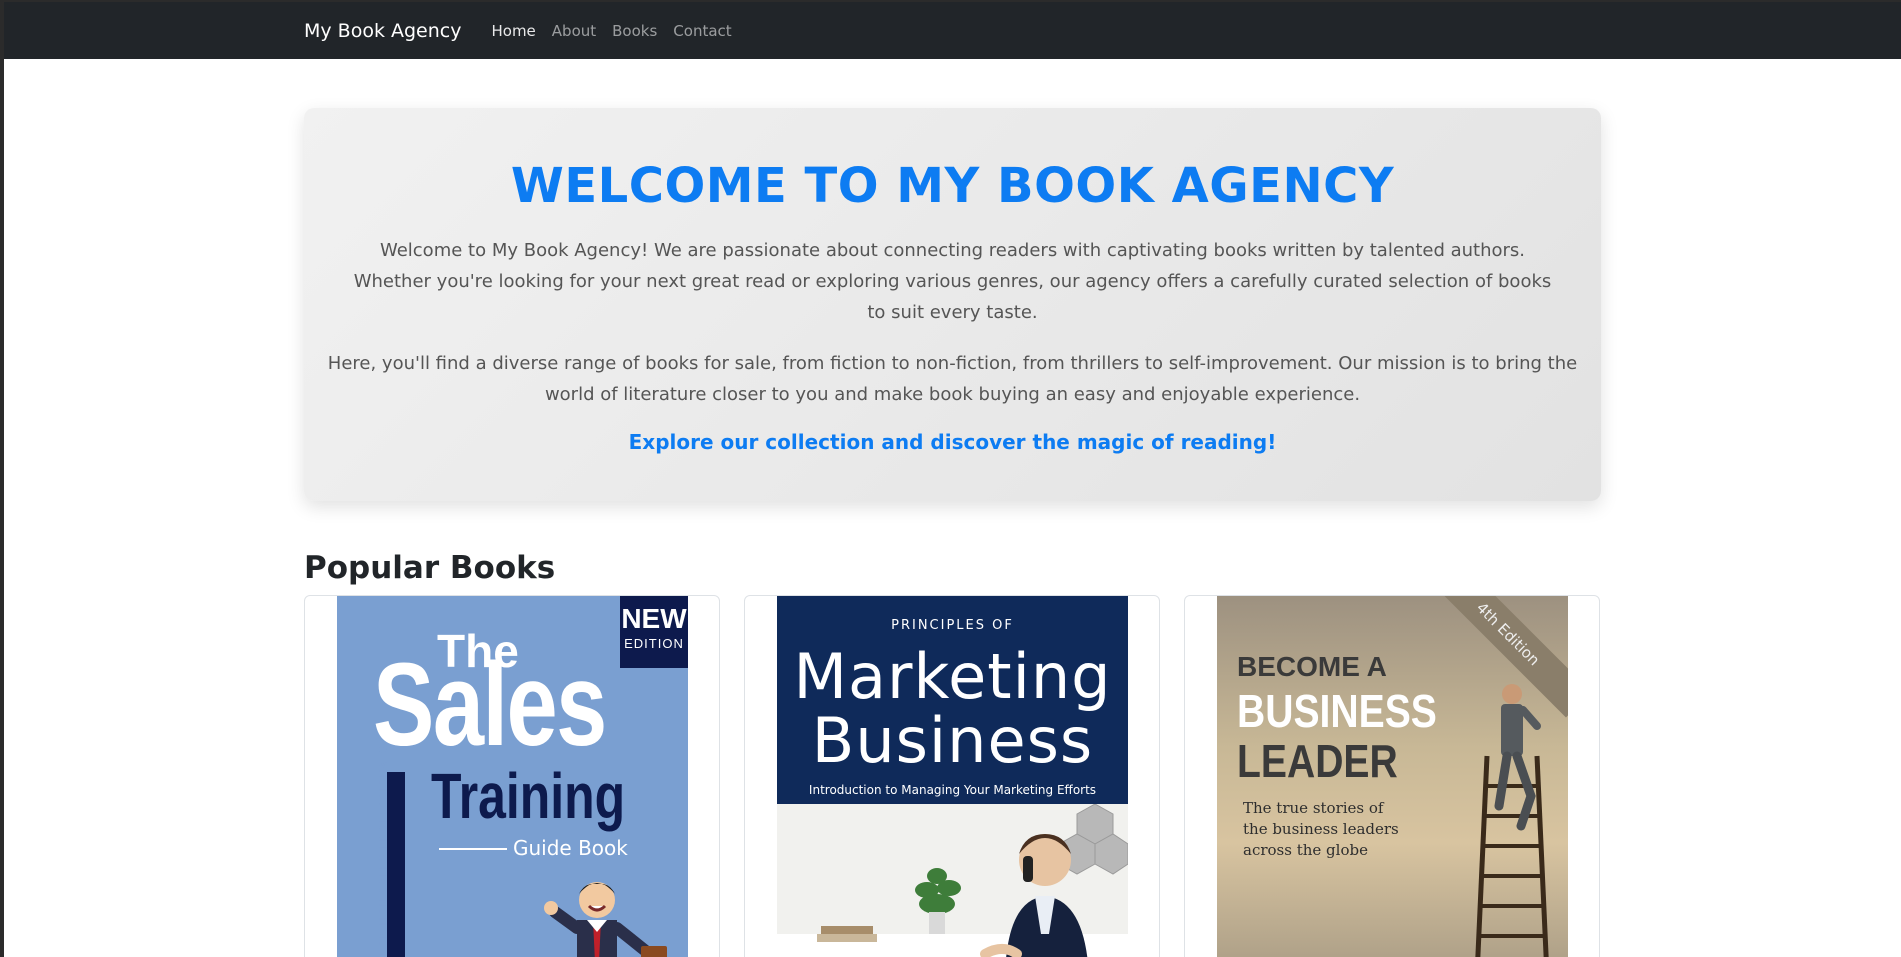  What do you see at coordinates (1317, 761) in the screenshot?
I see `cover-title-line-3: LEADER` at bounding box center [1317, 761].